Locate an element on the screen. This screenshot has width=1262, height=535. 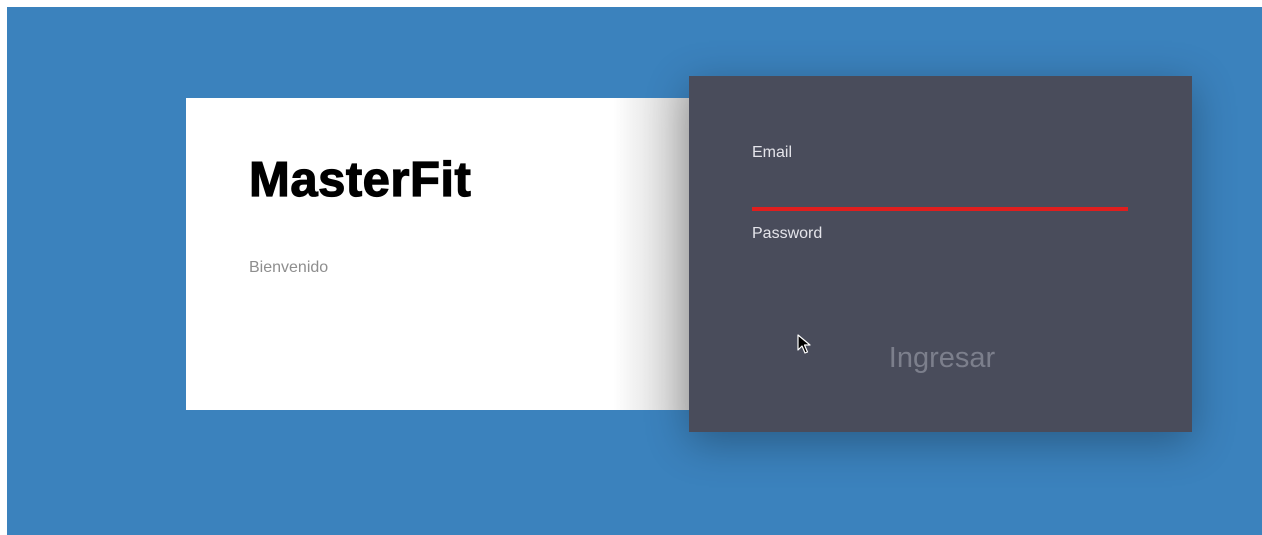
mouse-pointer-icon is located at coordinates (804, 344).